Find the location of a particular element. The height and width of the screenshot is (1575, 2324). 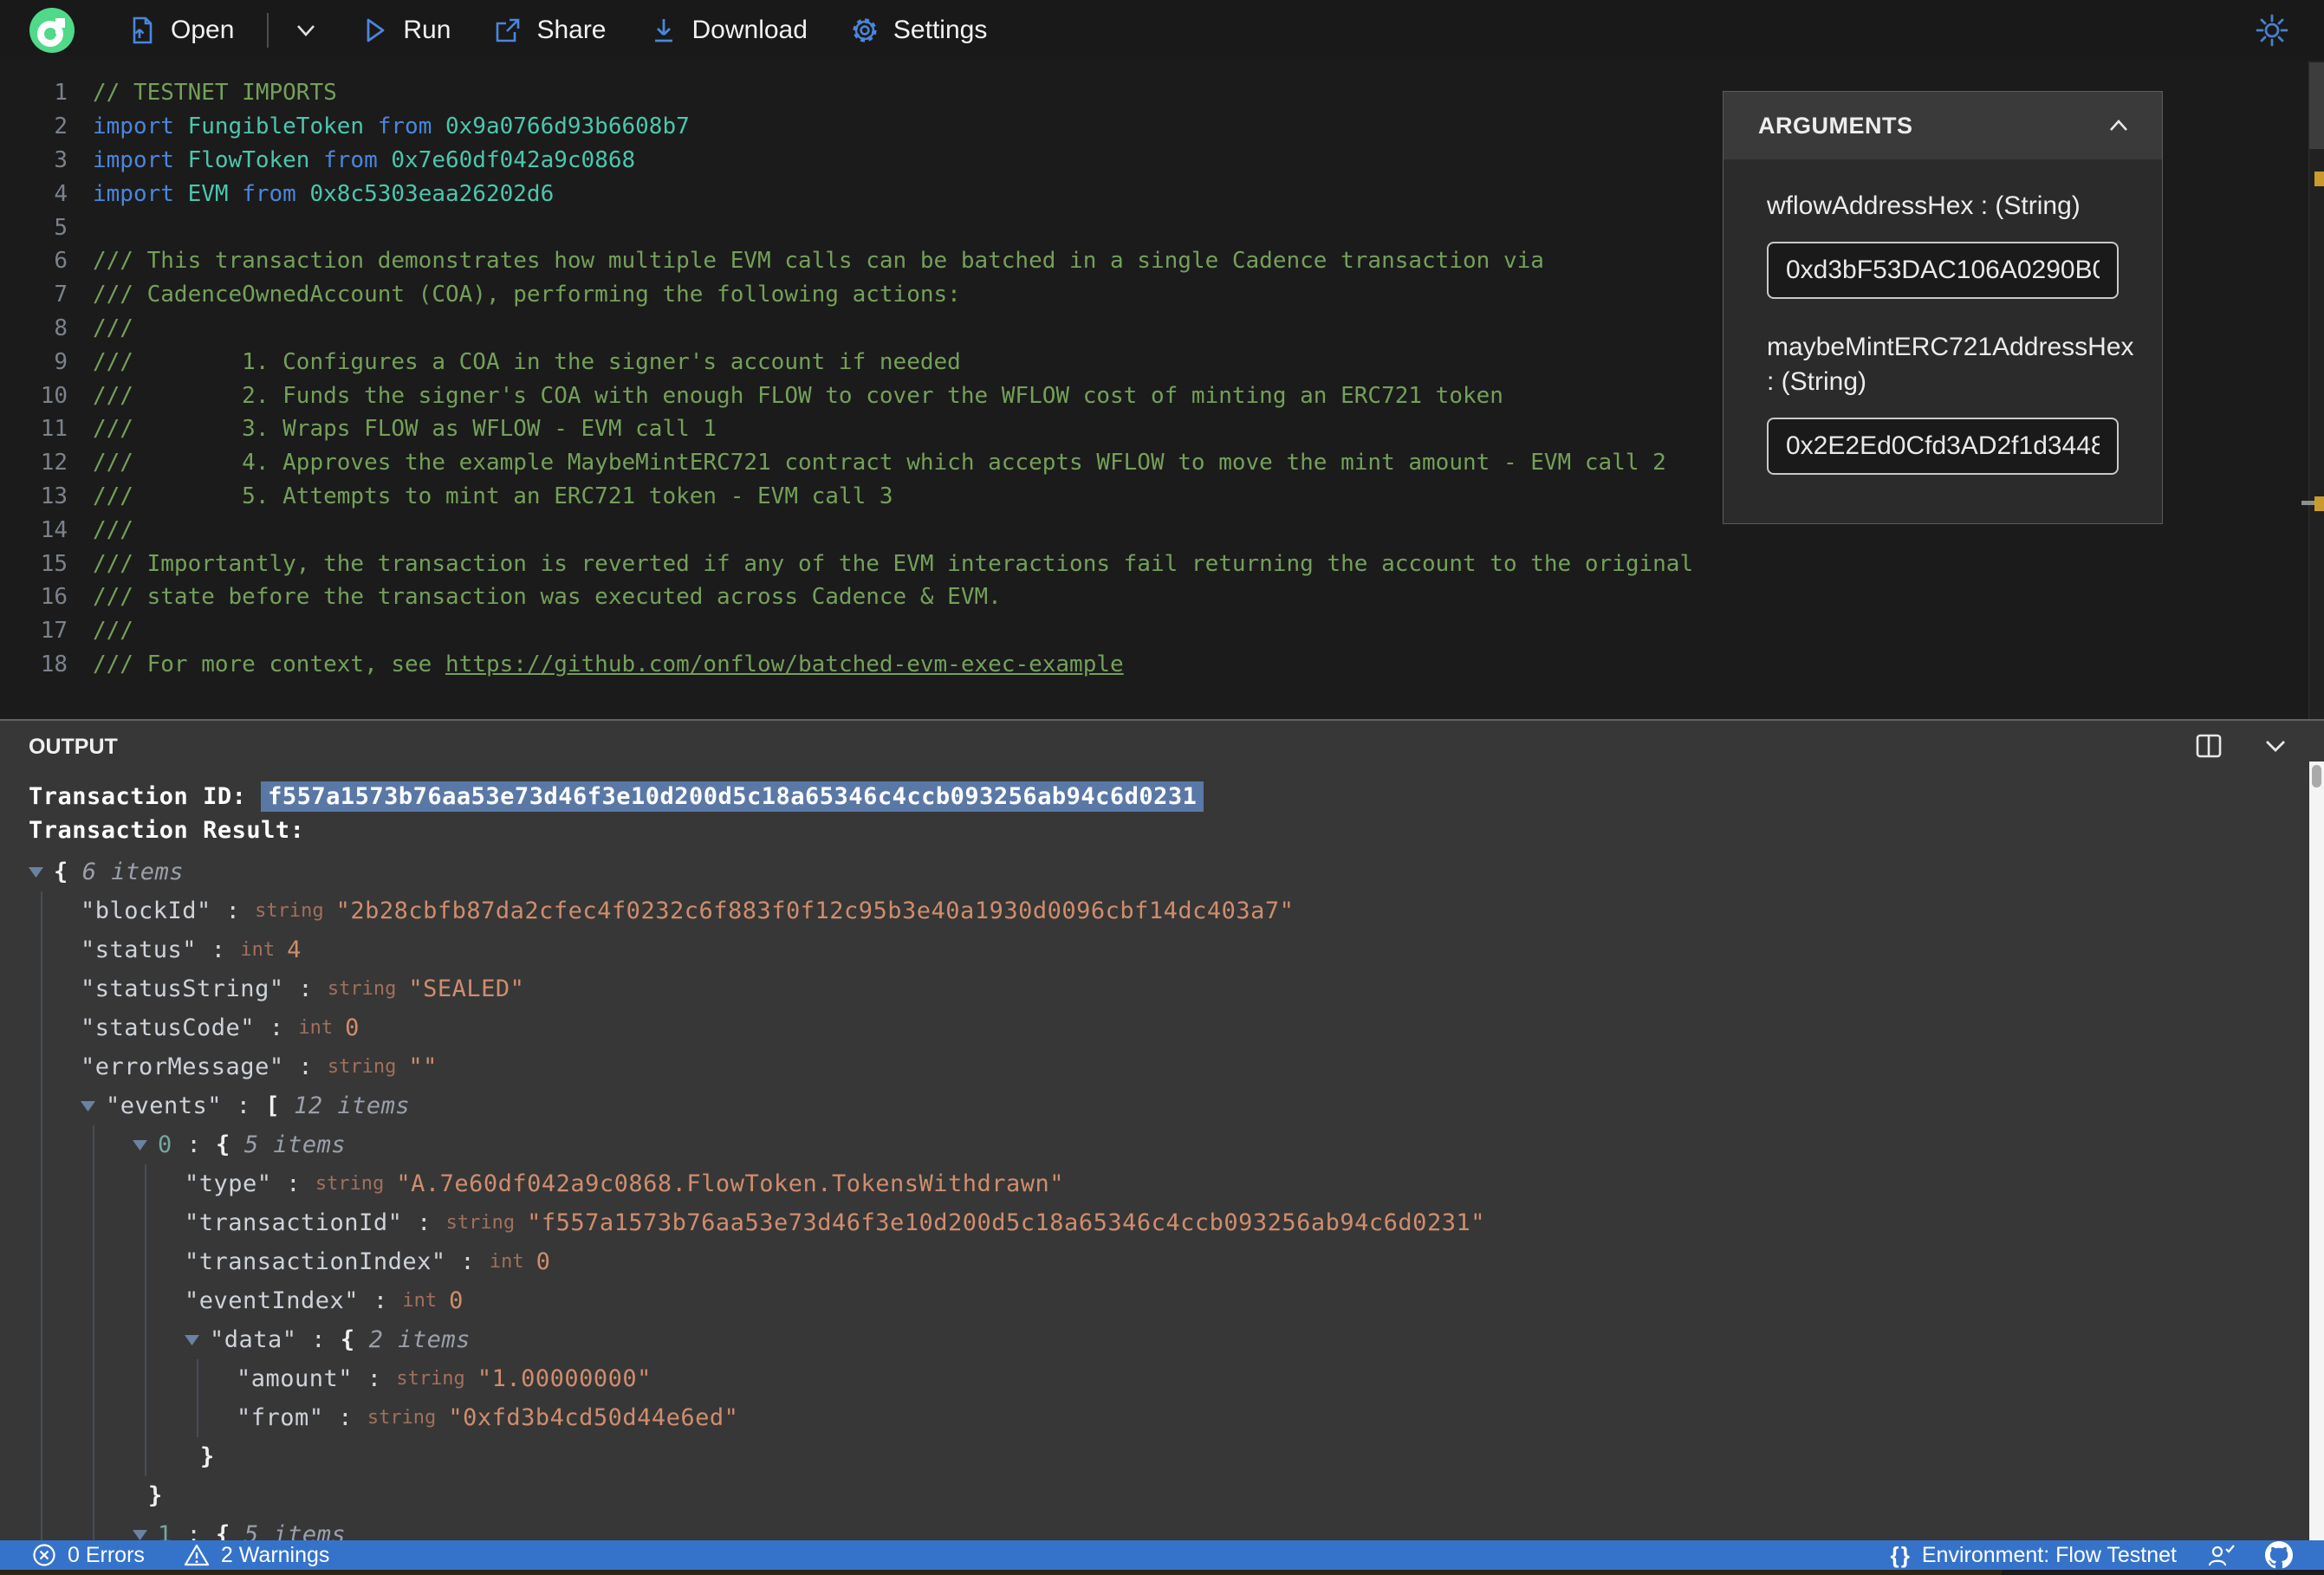

json-tree-row: "amount" : string "1.00000000" is located at coordinates (1273, 1379).